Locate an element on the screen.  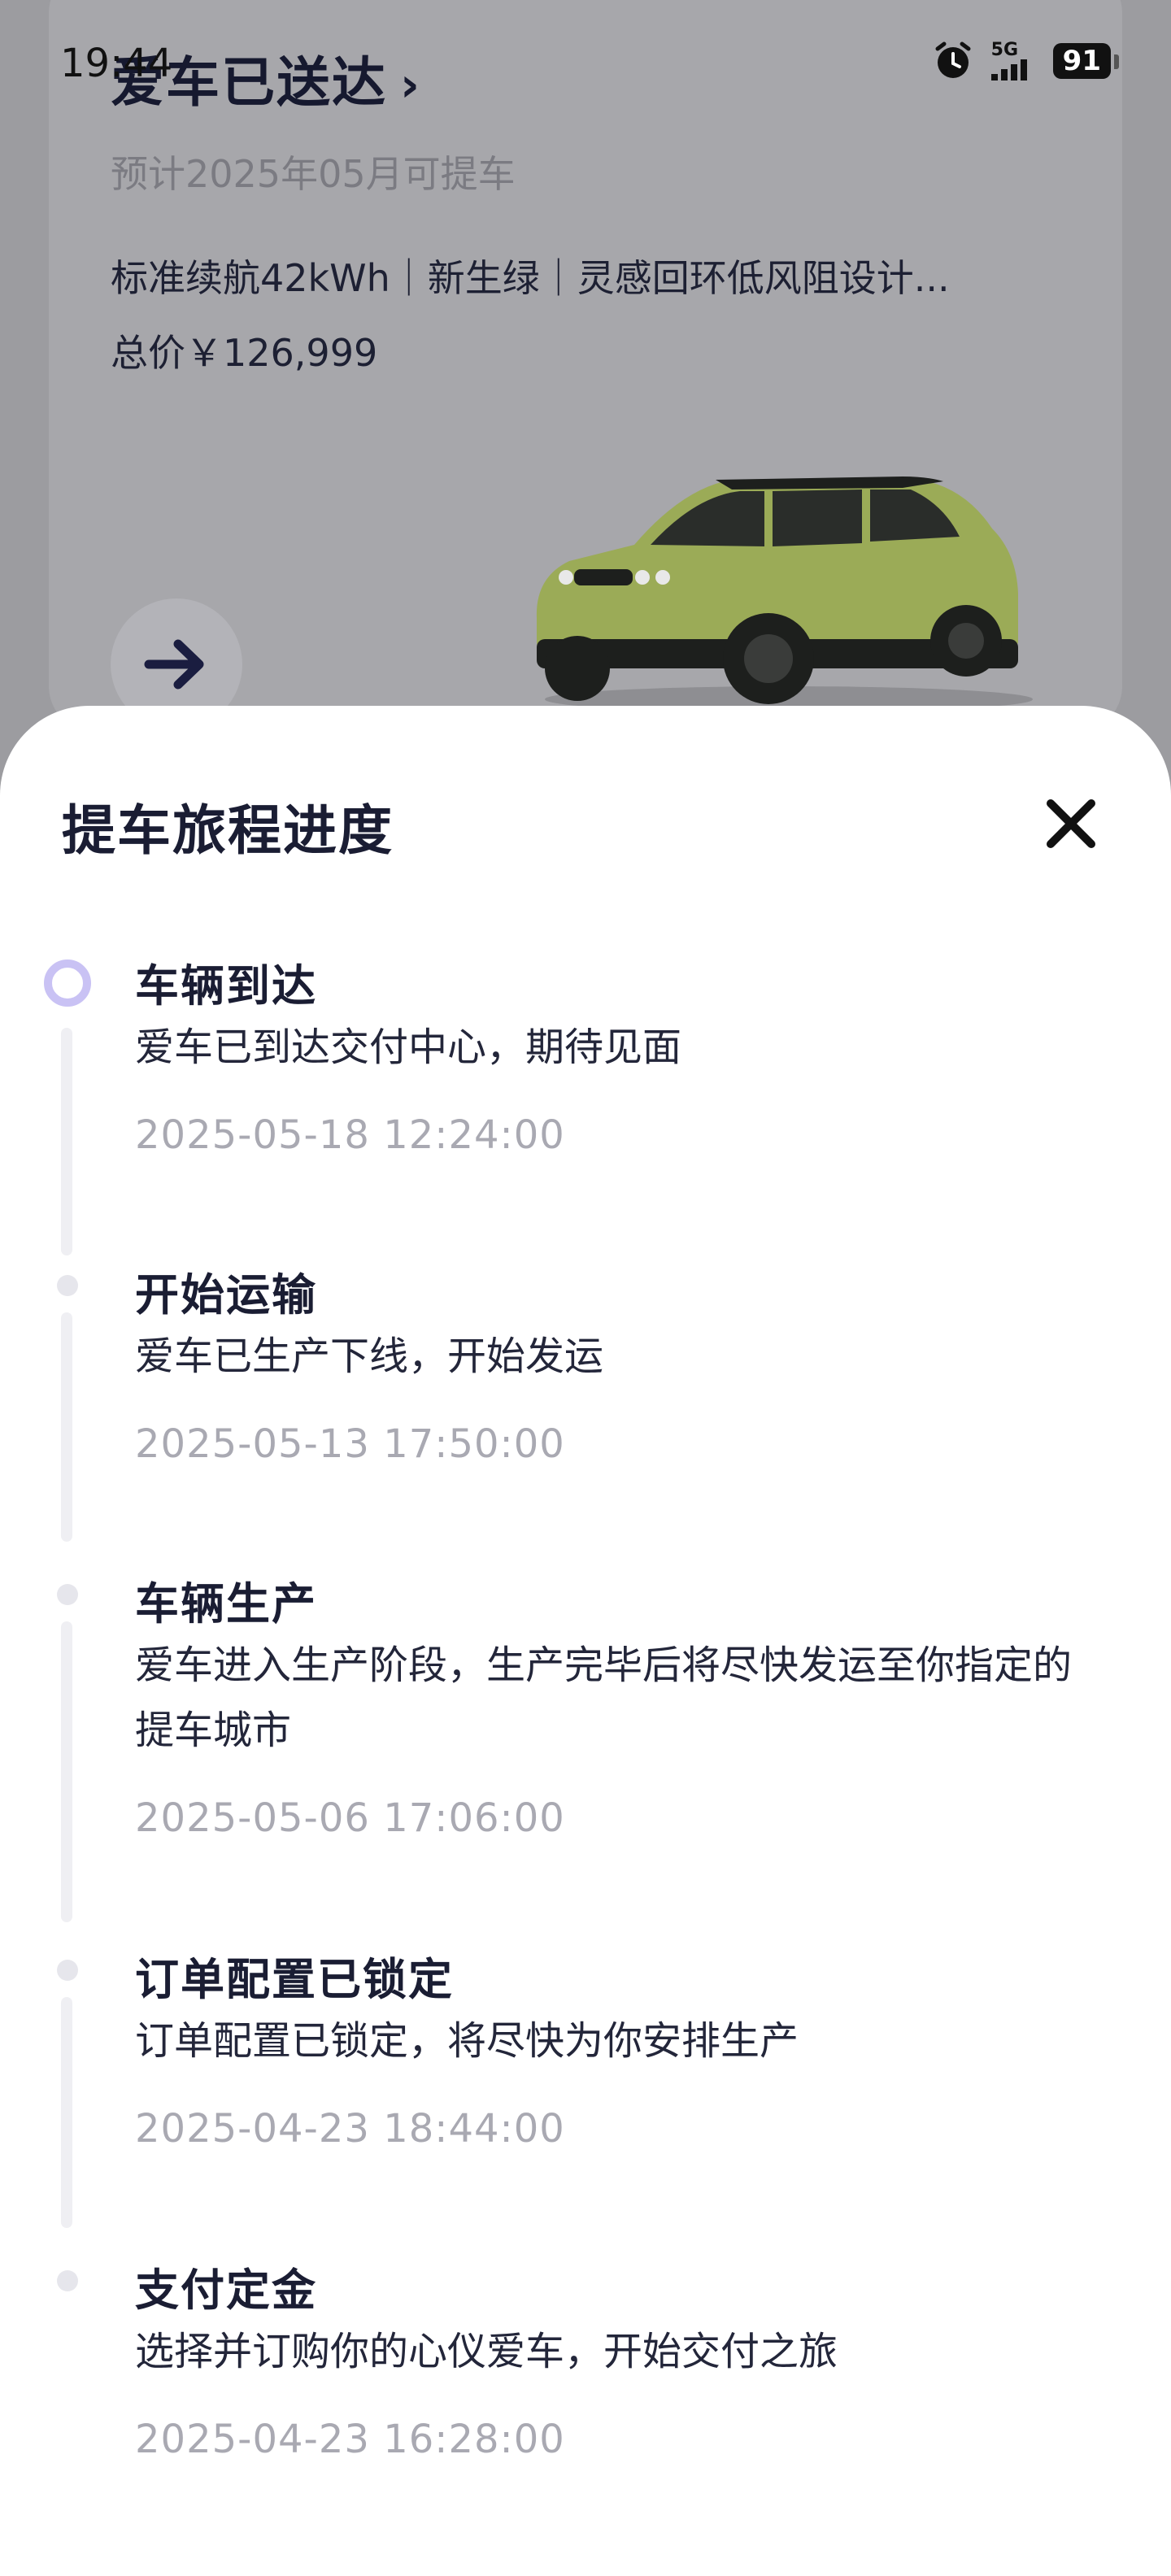
battery-indicator: 91 is located at coordinates (1086, 61).